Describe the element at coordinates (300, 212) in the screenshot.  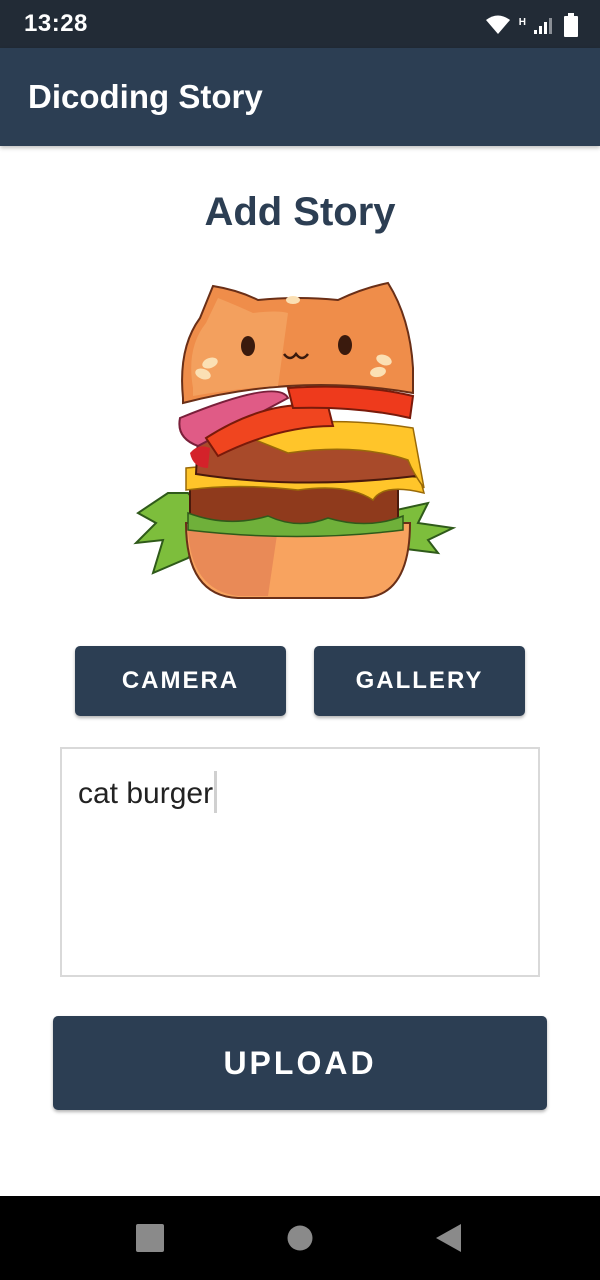
I see `page-title: Add Story` at that location.